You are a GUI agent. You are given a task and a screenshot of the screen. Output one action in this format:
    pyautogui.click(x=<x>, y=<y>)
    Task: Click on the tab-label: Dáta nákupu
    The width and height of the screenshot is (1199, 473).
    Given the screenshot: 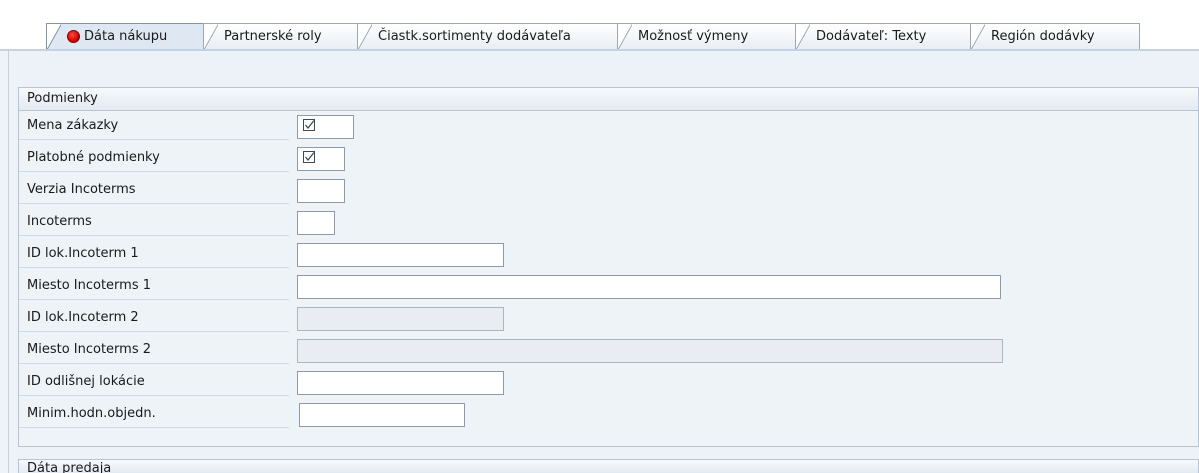 What is the action you would take?
    pyautogui.click(x=126, y=36)
    